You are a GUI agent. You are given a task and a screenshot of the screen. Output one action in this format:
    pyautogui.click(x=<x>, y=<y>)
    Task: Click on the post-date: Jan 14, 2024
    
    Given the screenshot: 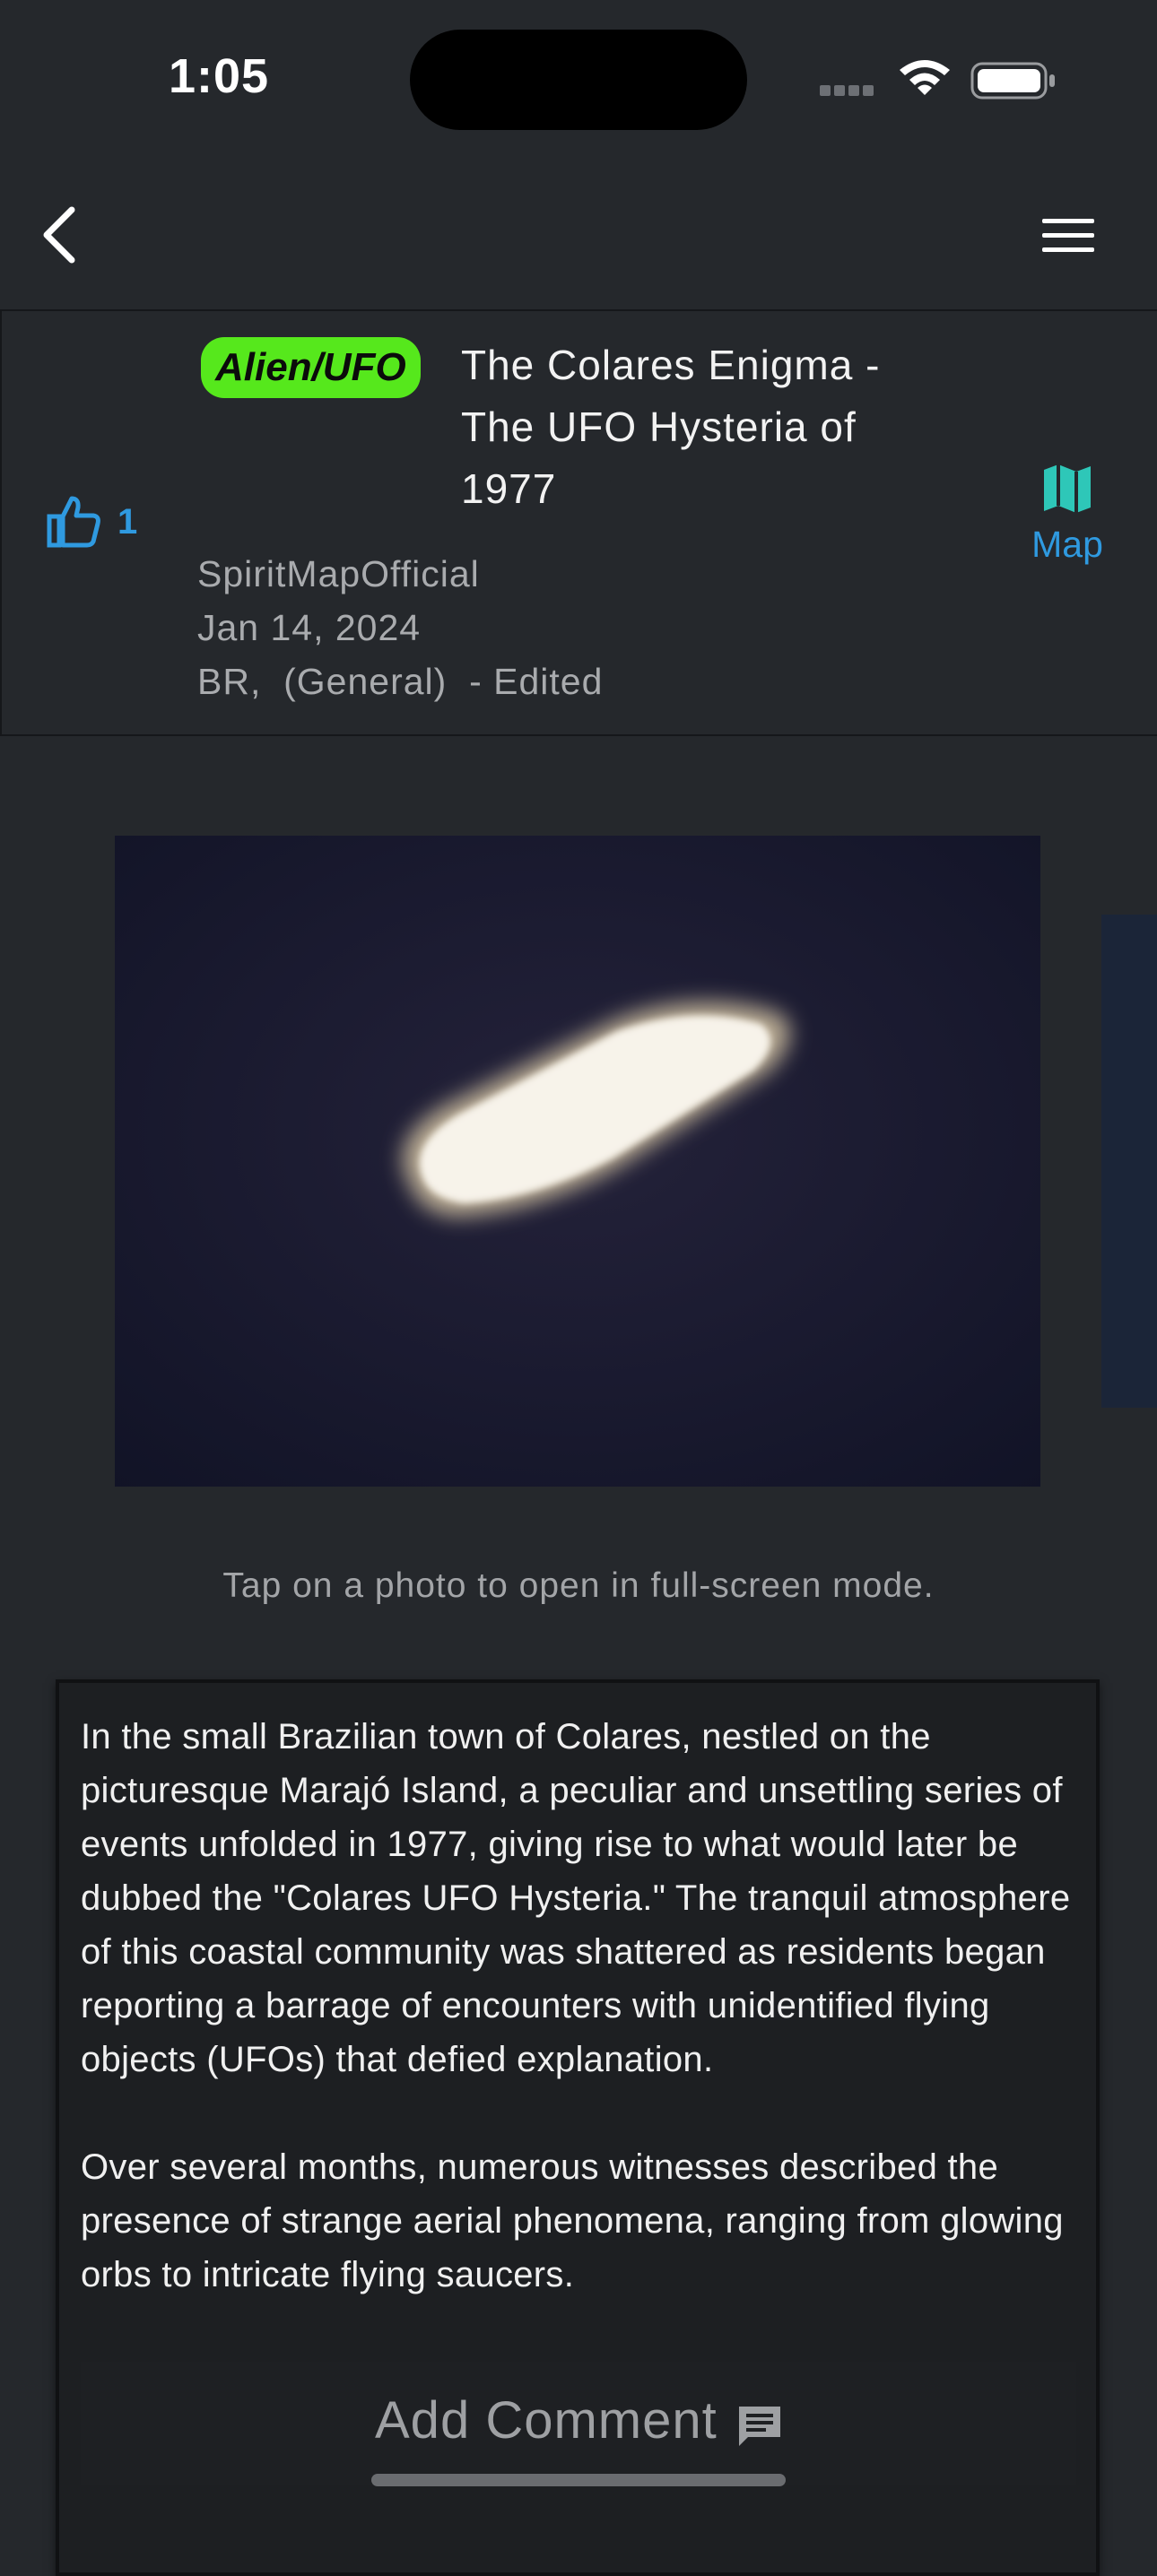 What is the action you would take?
    pyautogui.click(x=309, y=627)
    